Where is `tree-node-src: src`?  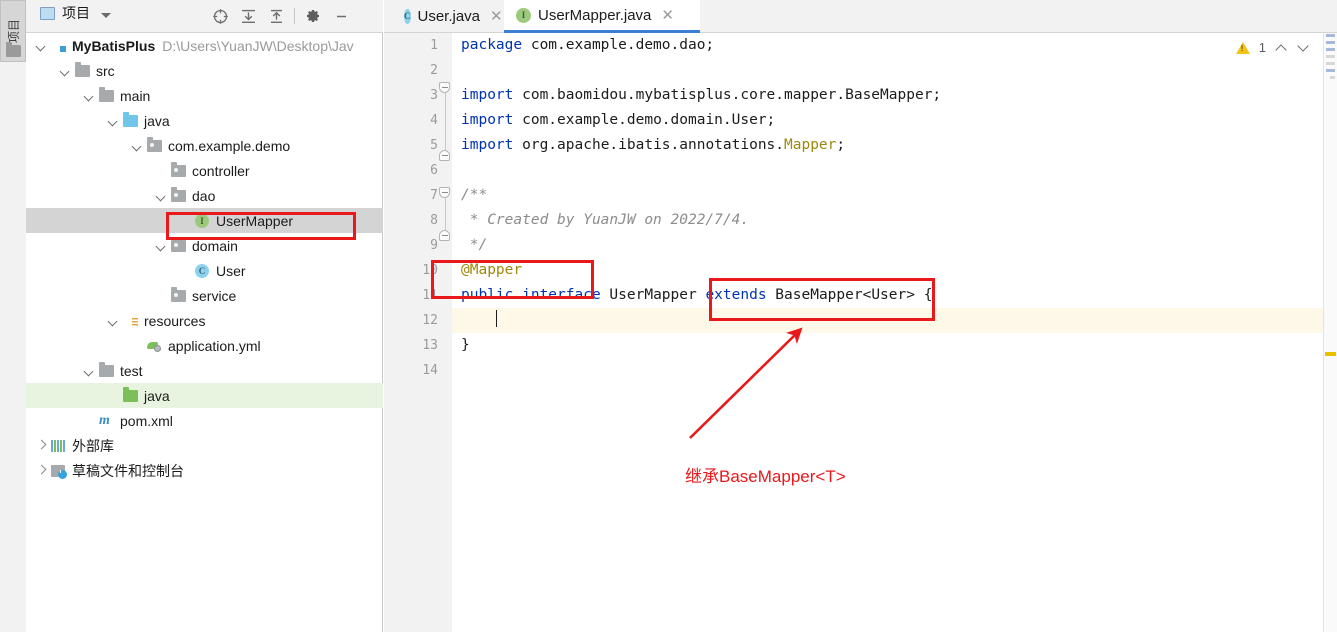 tree-node-src: src is located at coordinates (204, 70).